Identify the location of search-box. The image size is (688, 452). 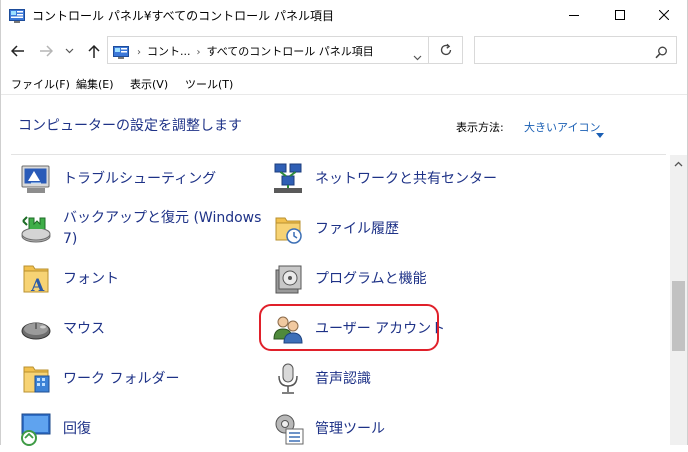
(575, 50).